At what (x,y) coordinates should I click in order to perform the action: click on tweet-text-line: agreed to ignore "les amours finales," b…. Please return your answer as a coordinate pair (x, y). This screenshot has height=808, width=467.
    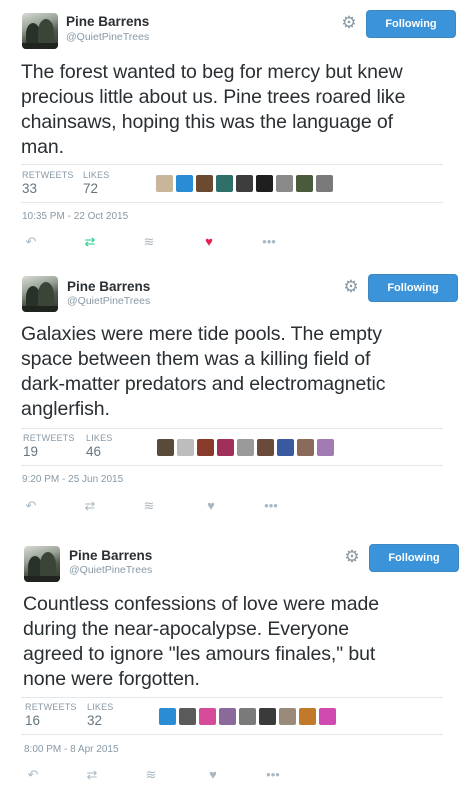
    Looking at the image, I should click on (199, 654).